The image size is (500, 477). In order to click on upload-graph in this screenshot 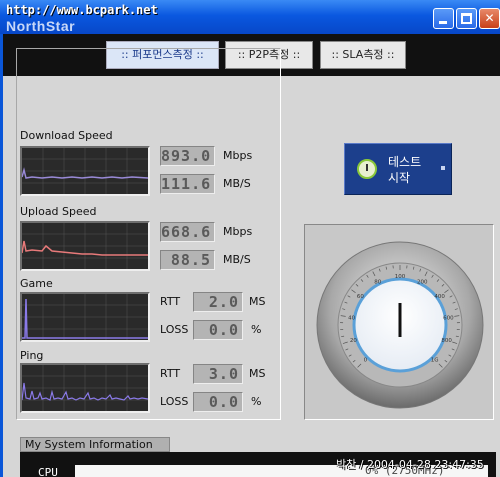, I will do `click(85, 246)`.